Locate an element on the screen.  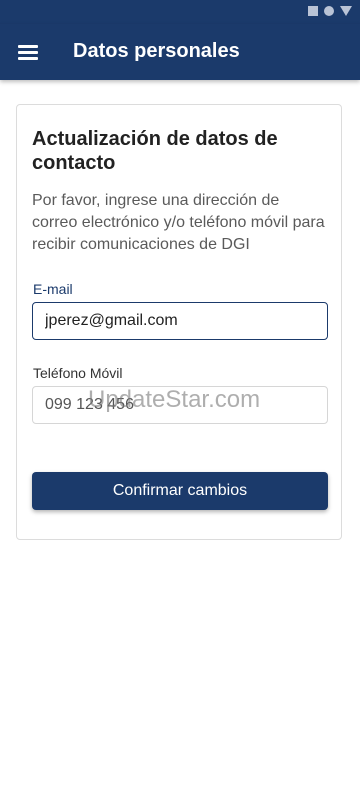
phone-field is located at coordinates (180, 405).